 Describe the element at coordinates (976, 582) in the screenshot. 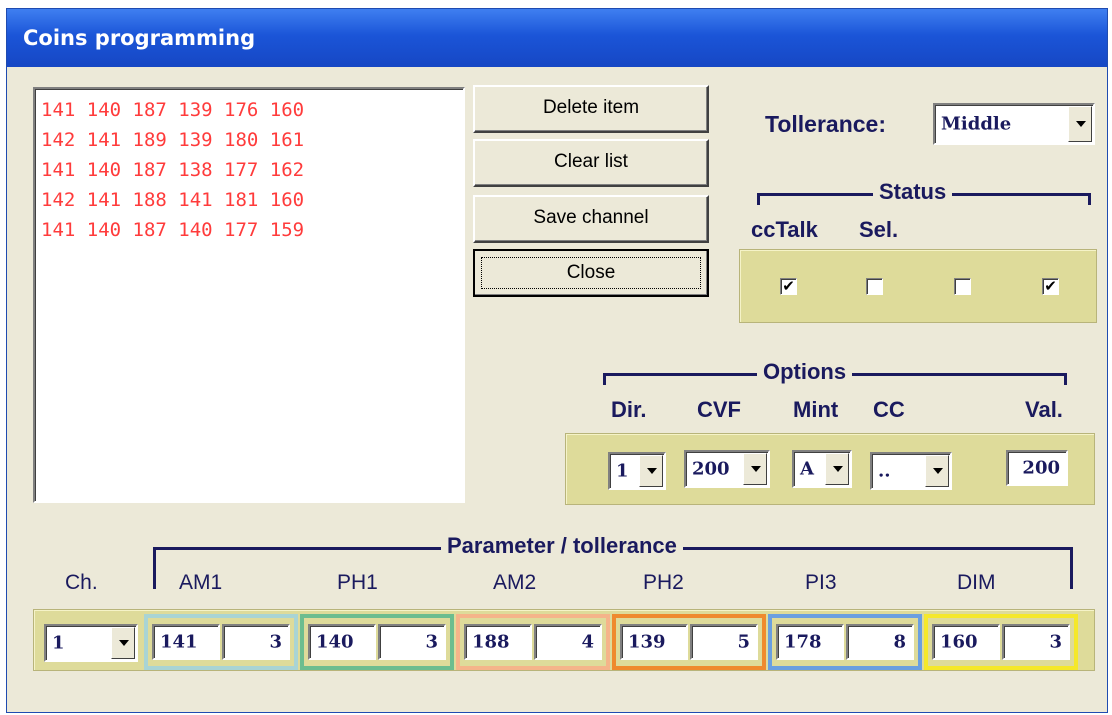

I see `dim-label: DIM` at that location.